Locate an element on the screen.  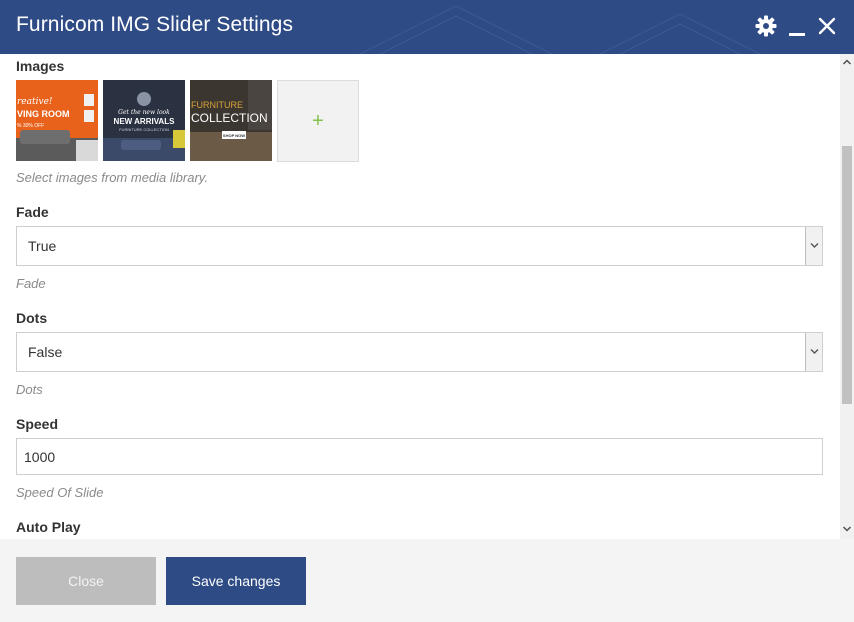
images-help-text: Select images from media library. is located at coordinates (112, 177).